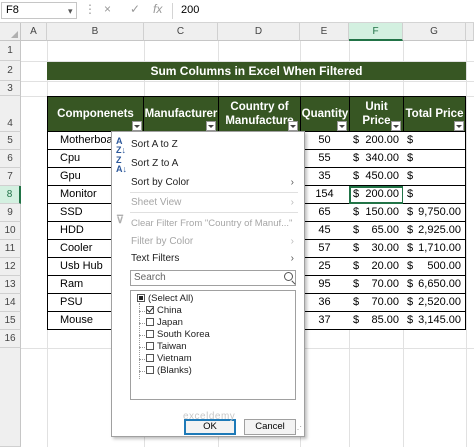 The image size is (474, 447). I want to click on quantity-cell: 45, so click(325, 231).